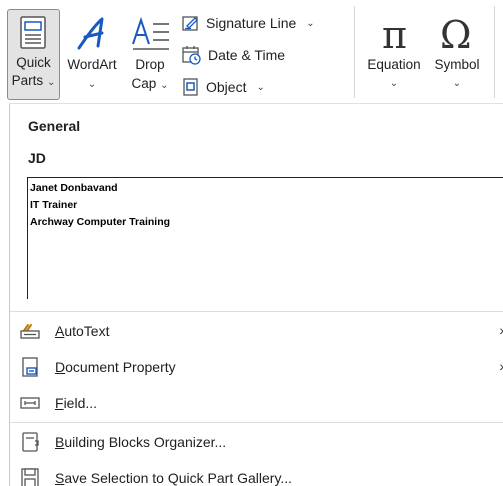 Image resolution: width=503 pixels, height=486 pixels. I want to click on quick-part-entry-name: JD, so click(37, 158).